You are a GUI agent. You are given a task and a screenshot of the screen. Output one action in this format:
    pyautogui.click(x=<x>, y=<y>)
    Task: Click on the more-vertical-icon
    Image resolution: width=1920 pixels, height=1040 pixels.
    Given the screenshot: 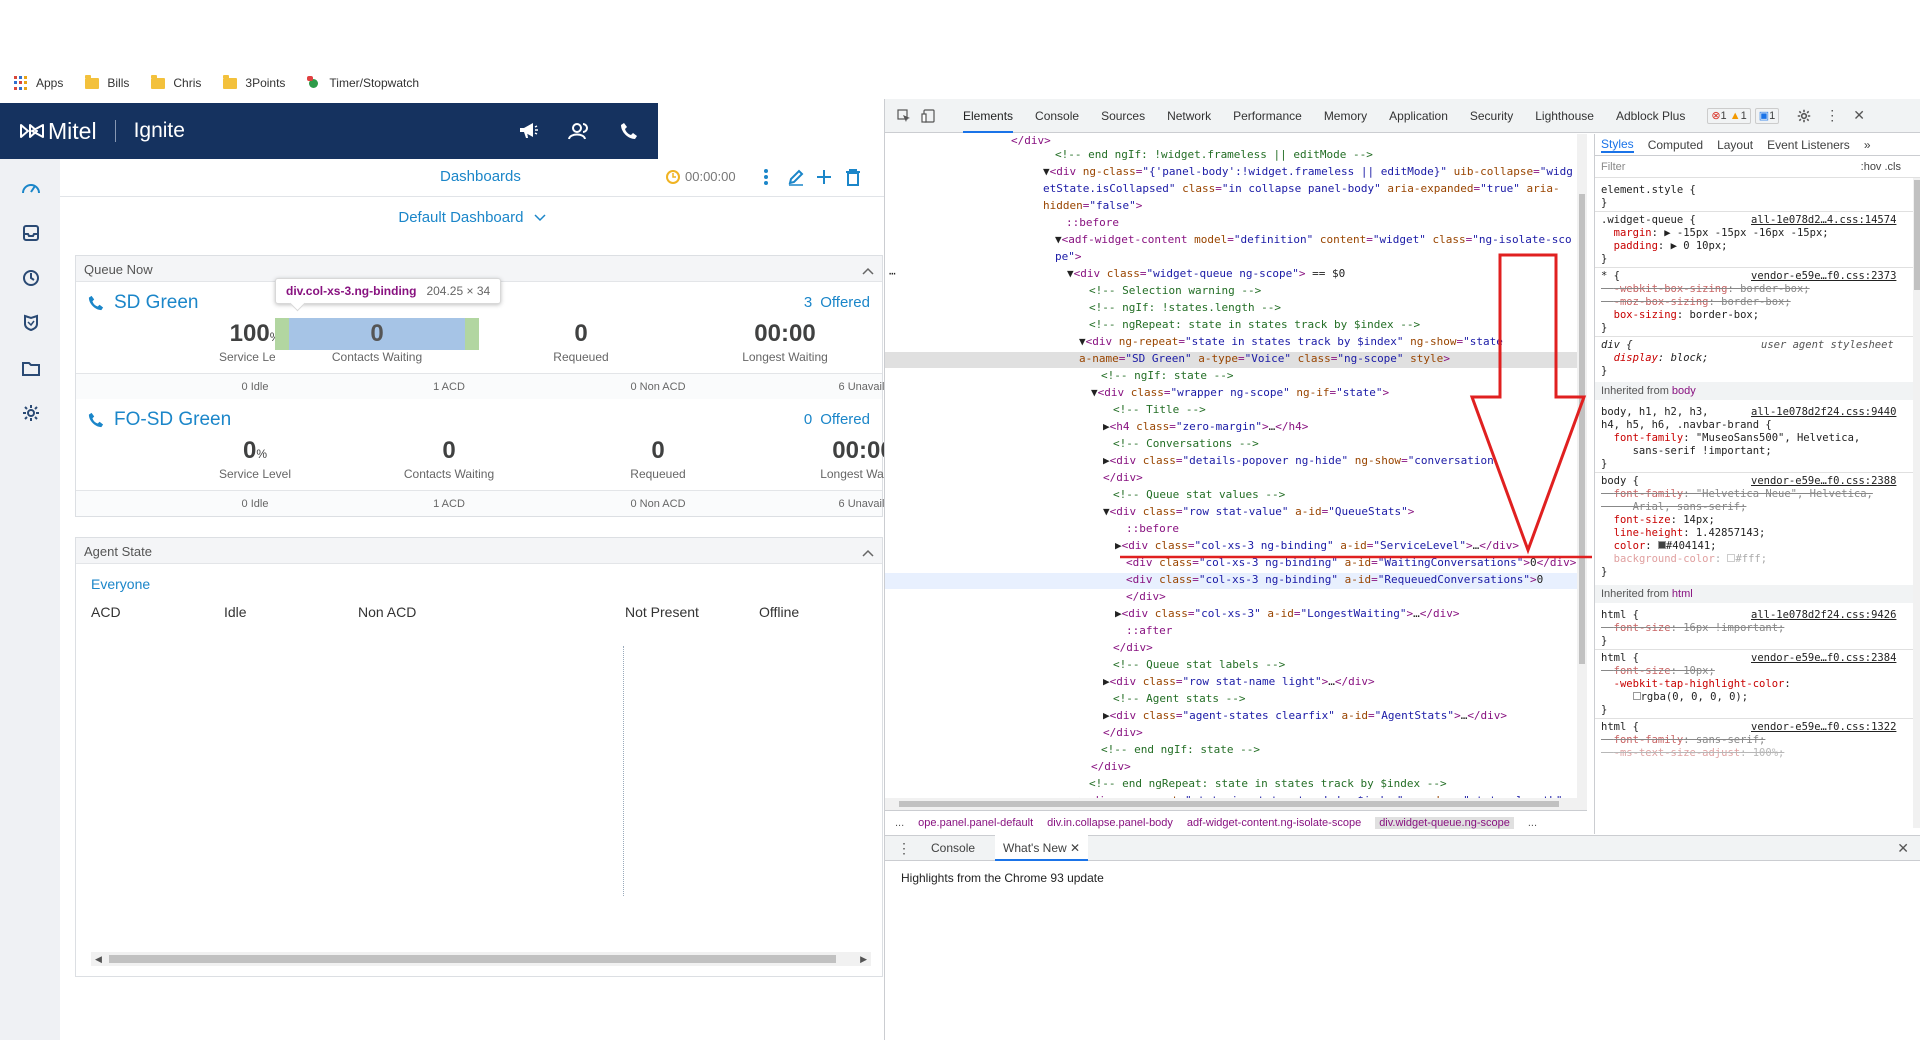 What is the action you would take?
    pyautogui.click(x=766, y=177)
    